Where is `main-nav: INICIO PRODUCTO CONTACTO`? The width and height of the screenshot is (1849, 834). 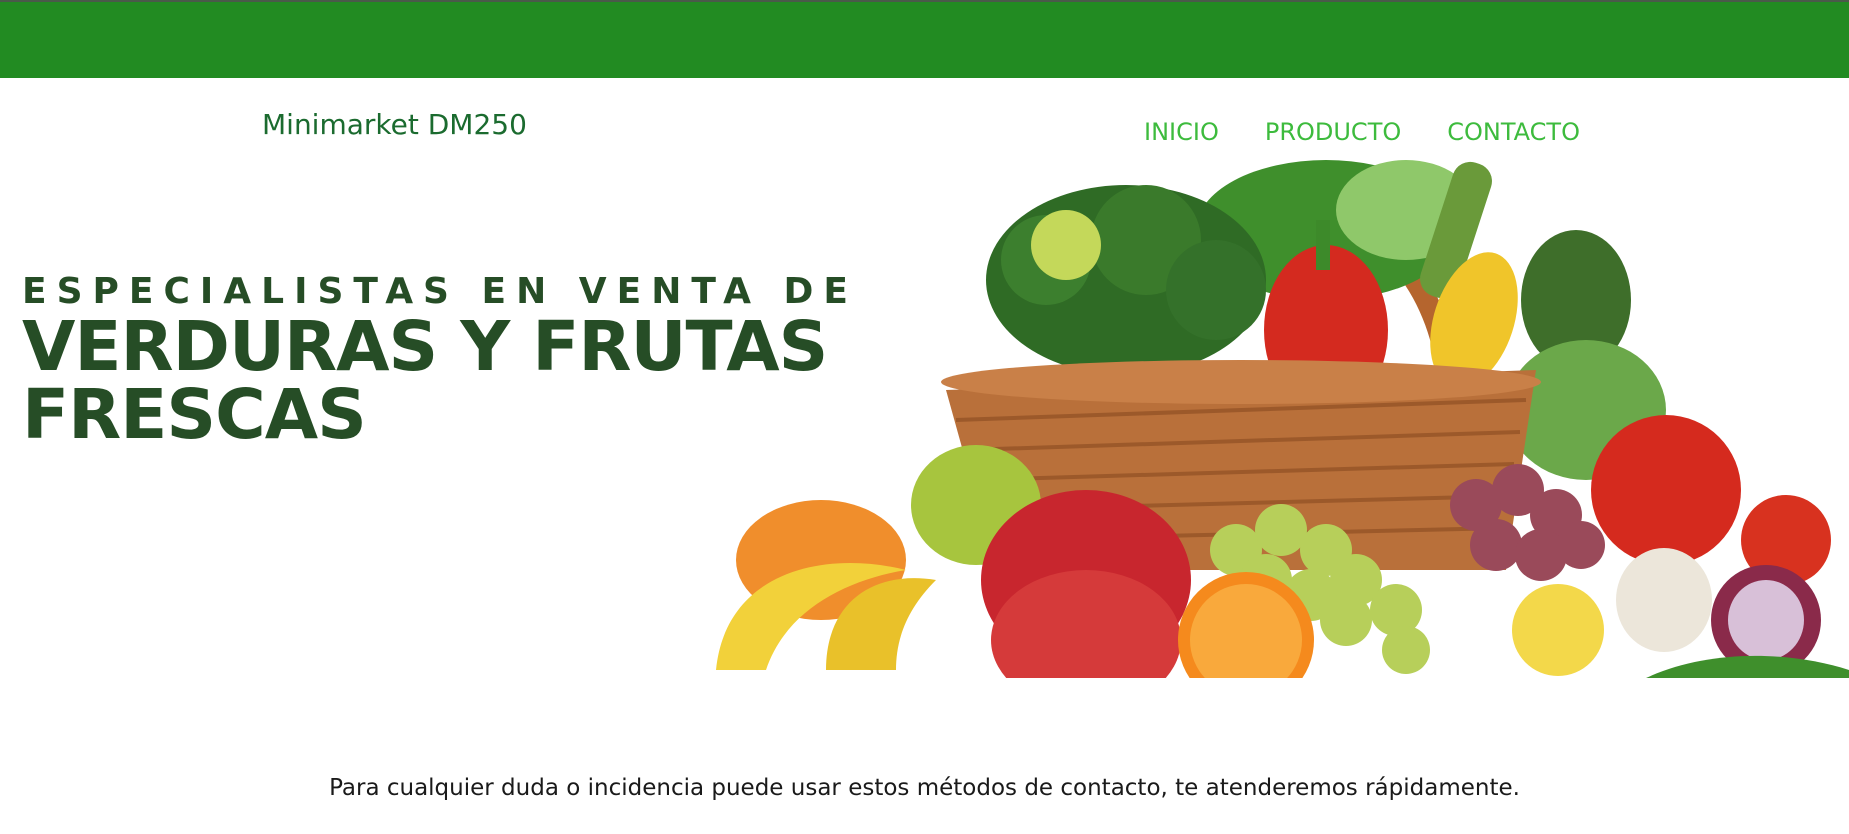
main-nav: INICIO PRODUCTO CONTACTO is located at coordinates (1362, 132).